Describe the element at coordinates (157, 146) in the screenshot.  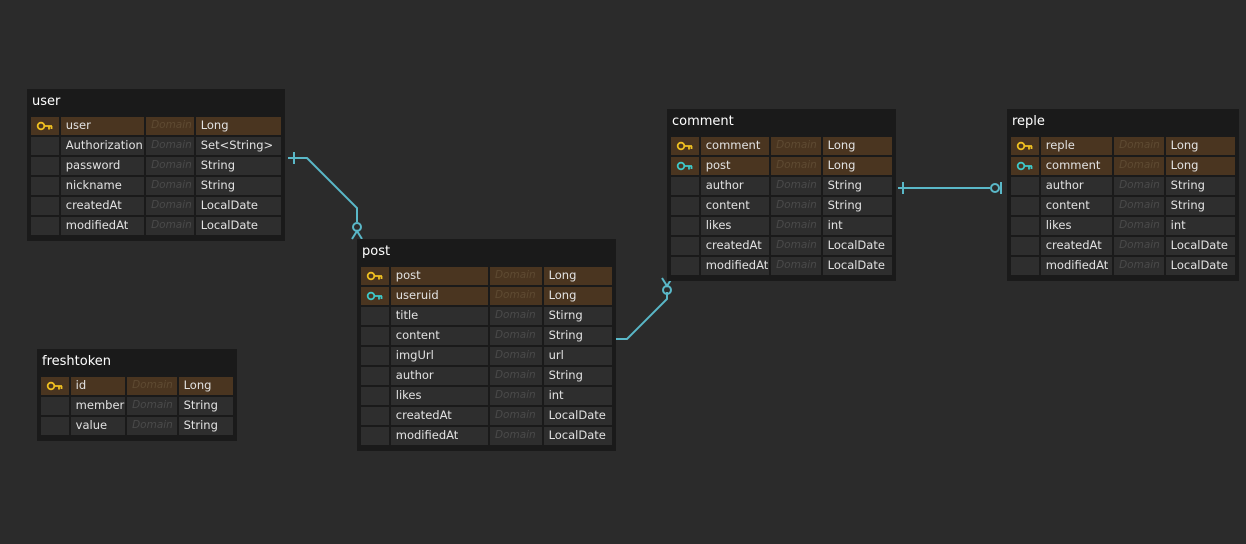
I see `column-row: Authorization Domain Set<String>` at that location.